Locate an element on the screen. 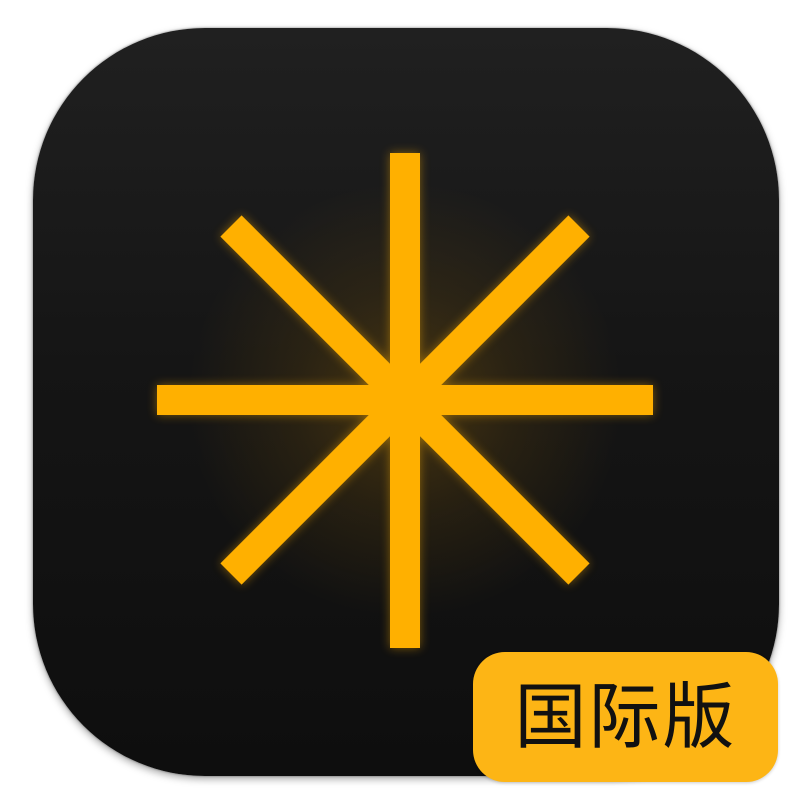 This screenshot has height=800, width=800. edition-badge: 国际版 is located at coordinates (625, 717).